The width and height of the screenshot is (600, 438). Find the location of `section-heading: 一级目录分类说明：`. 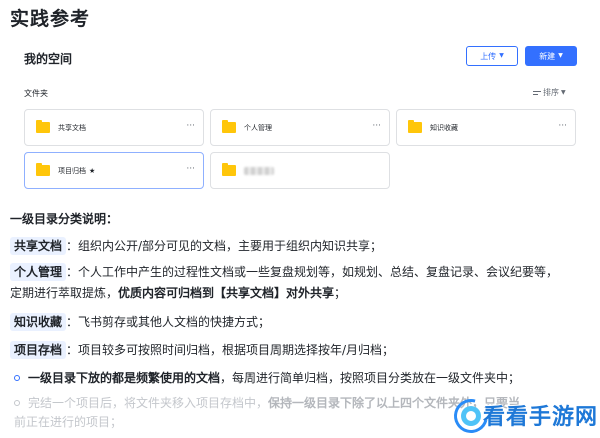

section-heading: 一级目录分类说明： is located at coordinates (64, 219).